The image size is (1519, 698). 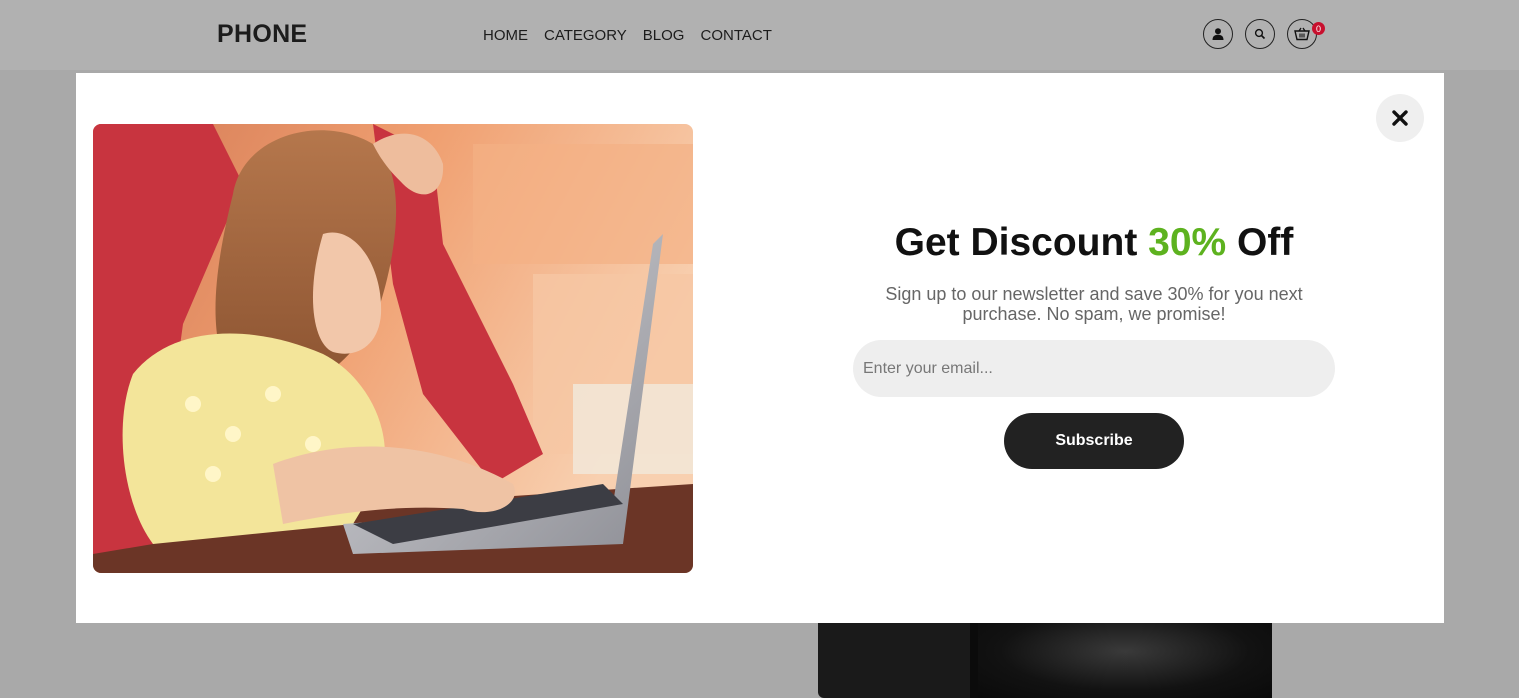 I want to click on popup-title: Get Discount 30% Off, so click(x=1094, y=242).